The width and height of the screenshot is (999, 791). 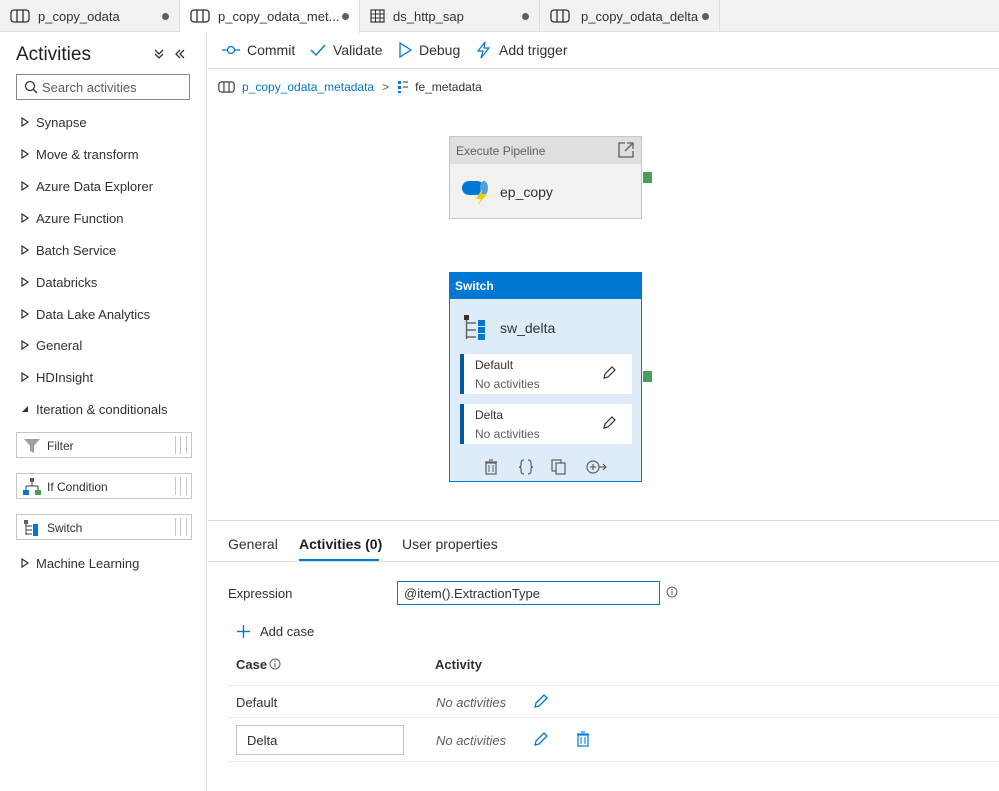 I want to click on tab-activities: Activities (0), so click(x=340, y=544).